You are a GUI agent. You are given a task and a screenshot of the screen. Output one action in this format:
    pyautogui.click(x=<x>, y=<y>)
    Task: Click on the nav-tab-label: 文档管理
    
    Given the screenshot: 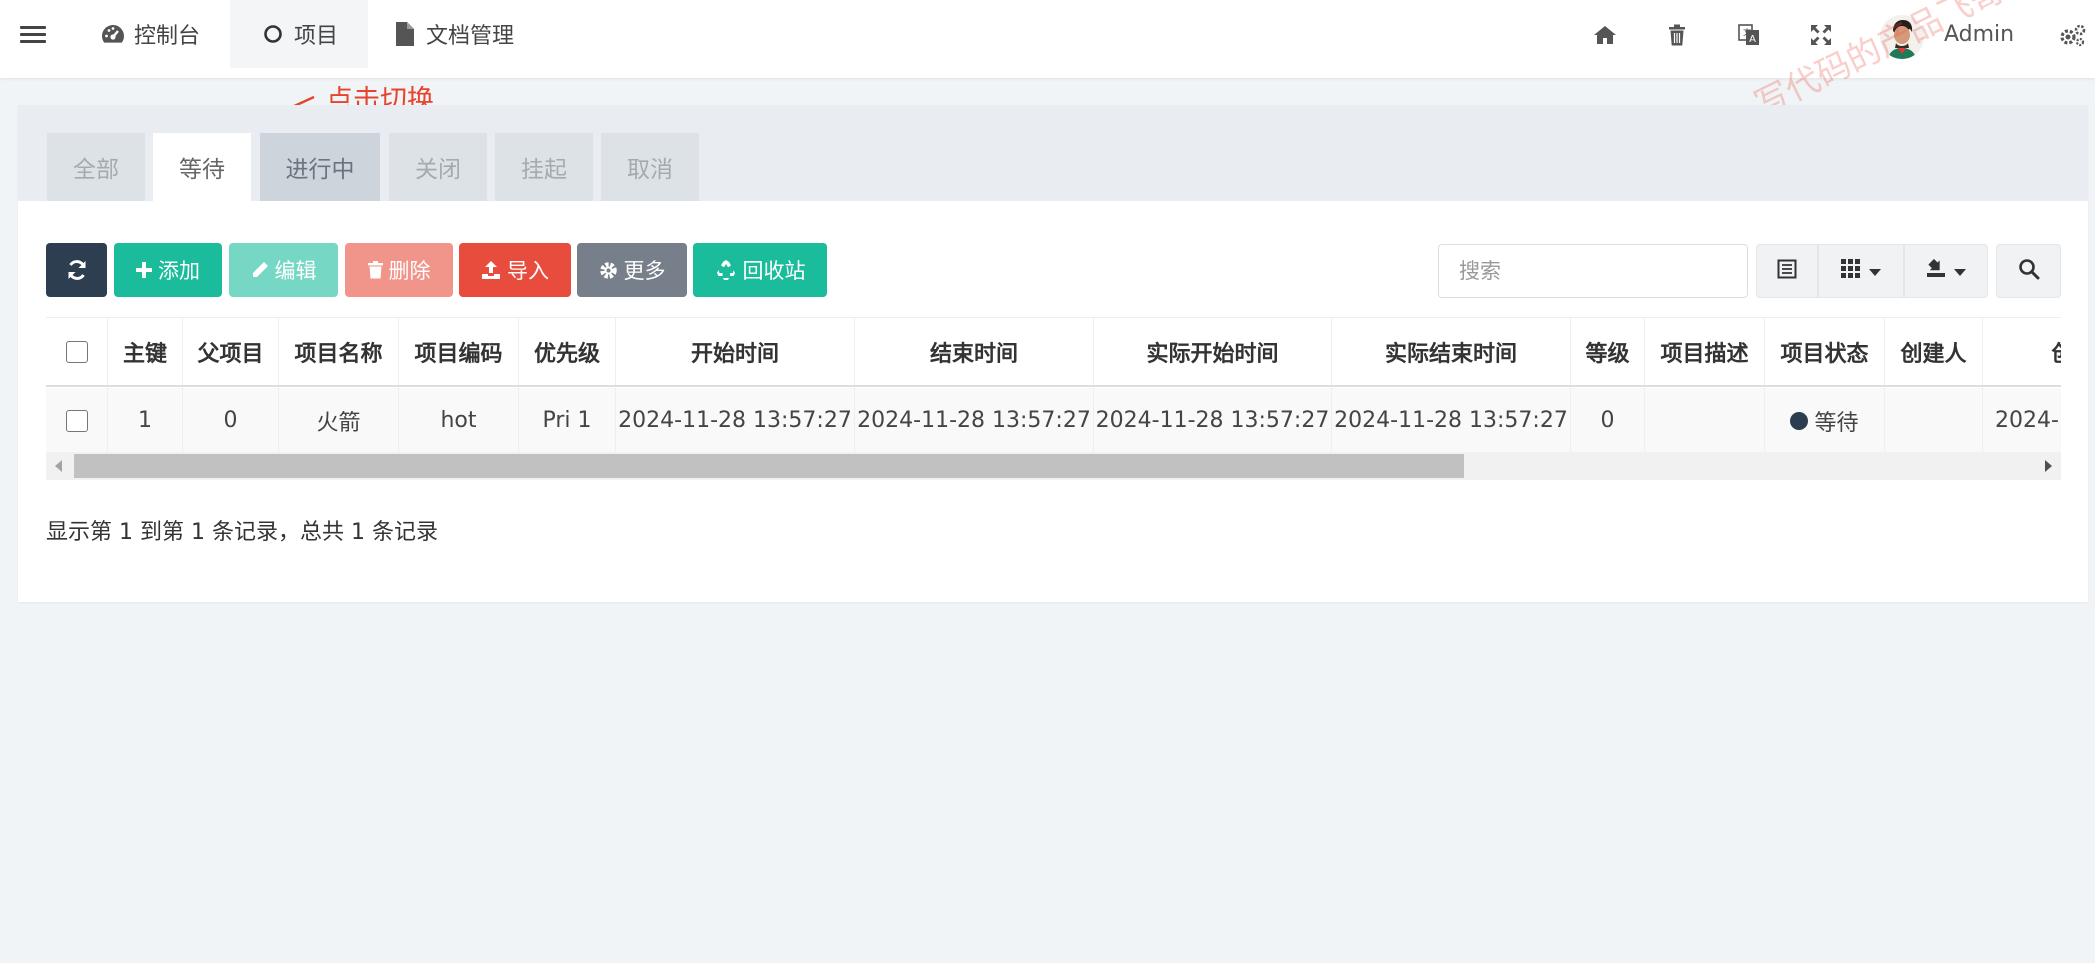 What is the action you would take?
    pyautogui.click(x=470, y=36)
    